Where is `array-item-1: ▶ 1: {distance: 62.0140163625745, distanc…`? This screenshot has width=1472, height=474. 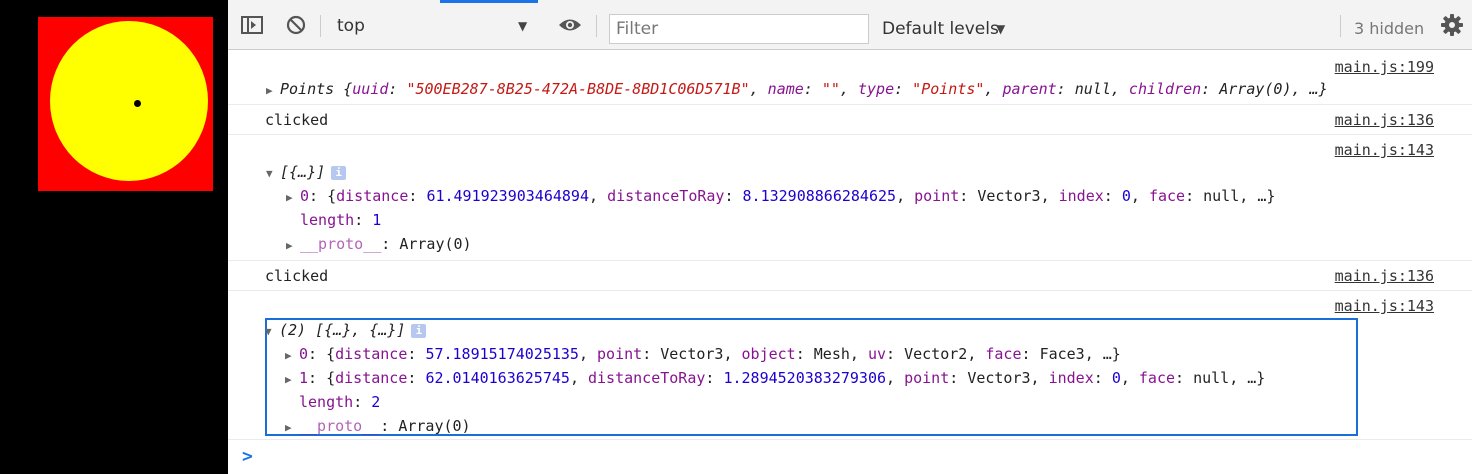 array-item-1: ▶ 1: {distance: 62.0140163625745, distanc… is located at coordinates (775, 379).